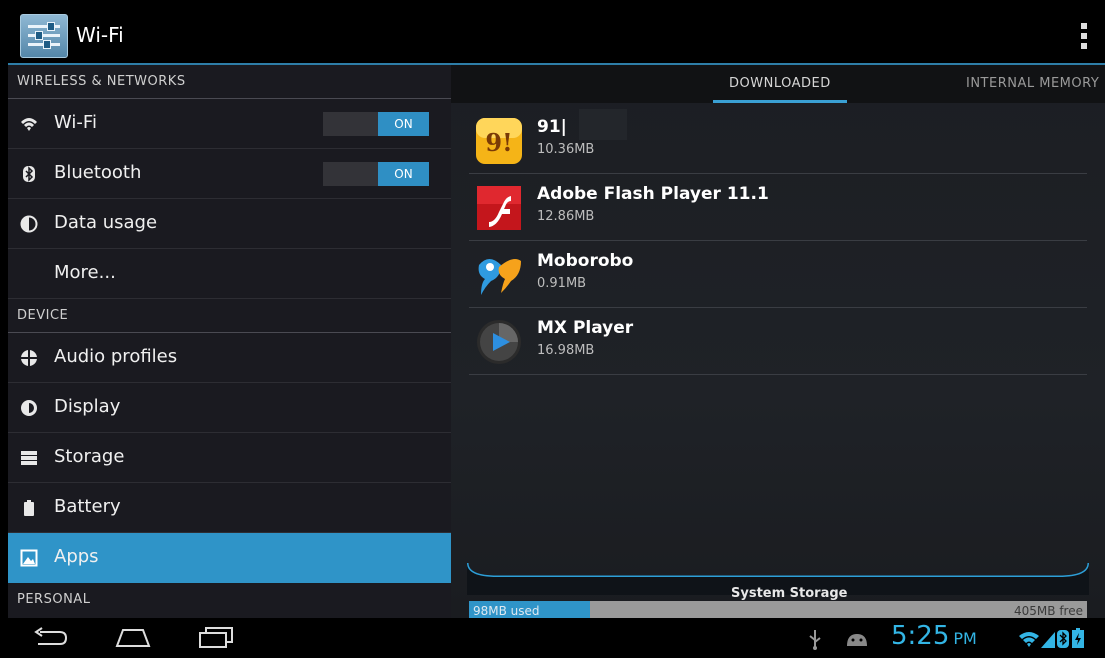  What do you see at coordinates (499, 342) in the screenshot?
I see `mx-player-icon` at bounding box center [499, 342].